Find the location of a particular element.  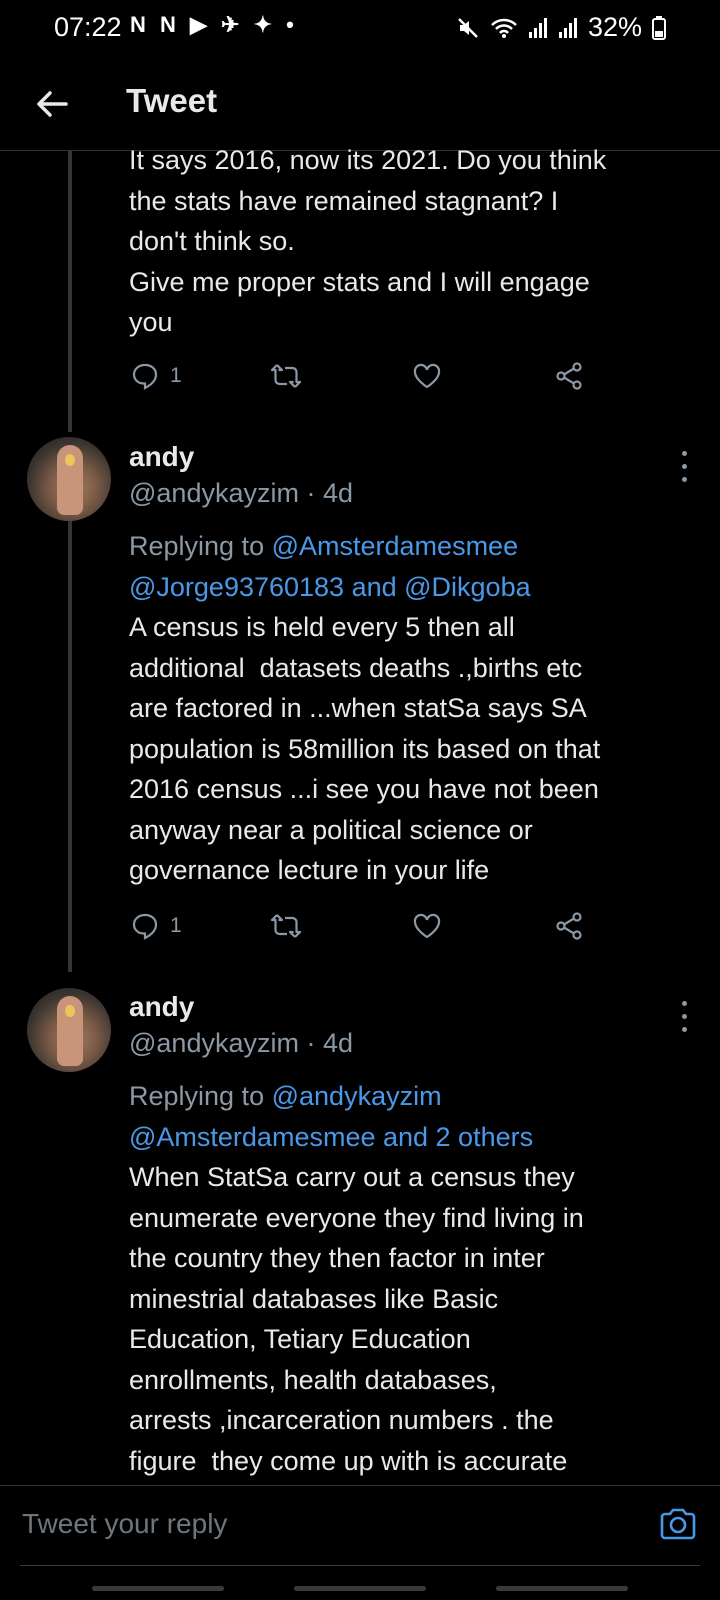

reply-composer is located at coordinates (360, 1525).